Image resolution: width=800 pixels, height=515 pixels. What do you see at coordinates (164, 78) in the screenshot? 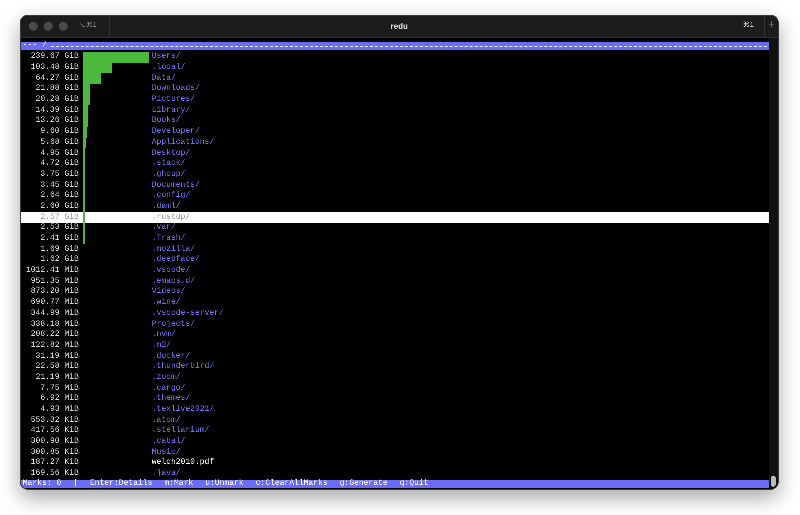
I see `file-name: Data/` at bounding box center [164, 78].